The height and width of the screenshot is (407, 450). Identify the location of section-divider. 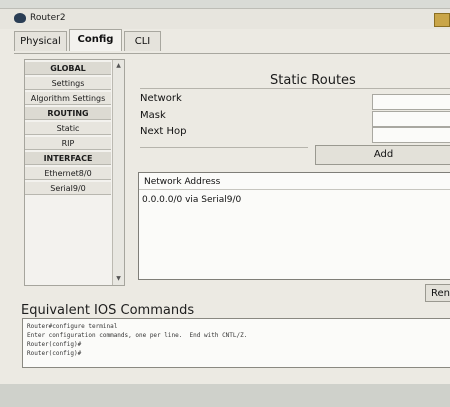
(295, 88).